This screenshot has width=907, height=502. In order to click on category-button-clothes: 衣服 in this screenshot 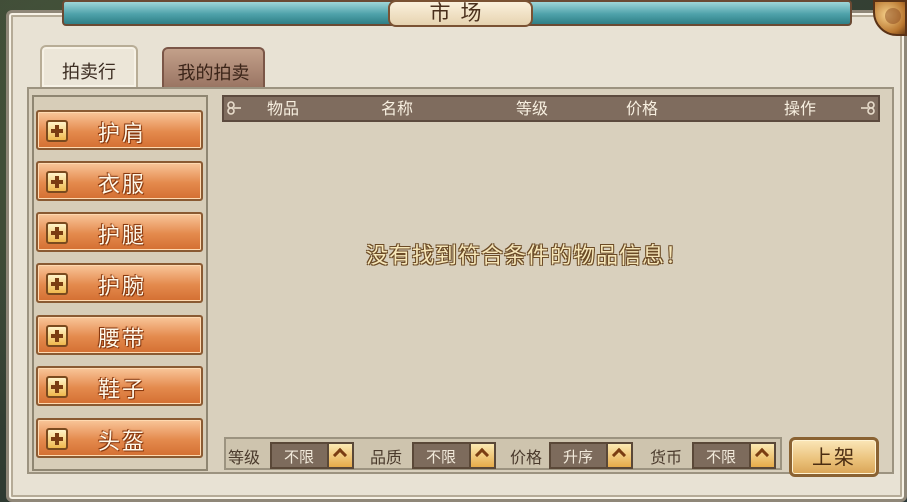, I will do `click(119, 181)`.